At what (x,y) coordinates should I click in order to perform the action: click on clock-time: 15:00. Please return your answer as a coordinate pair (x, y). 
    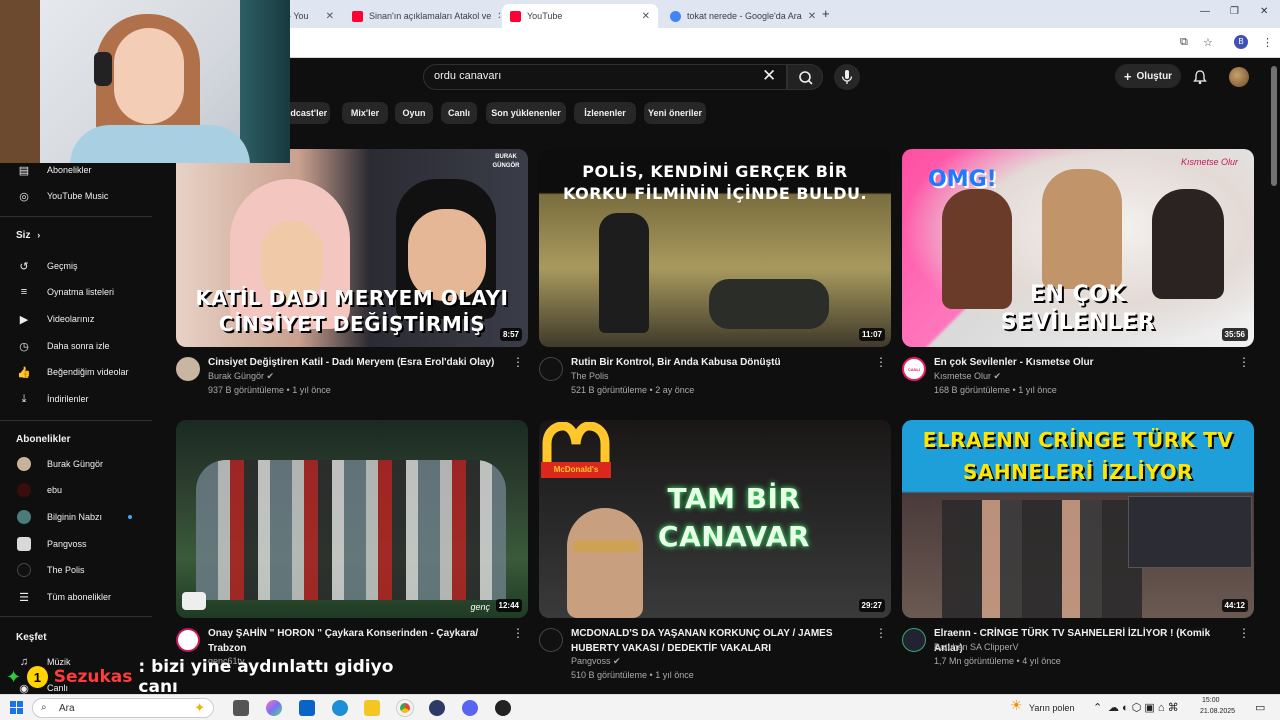
    Looking at the image, I should click on (1211, 700).